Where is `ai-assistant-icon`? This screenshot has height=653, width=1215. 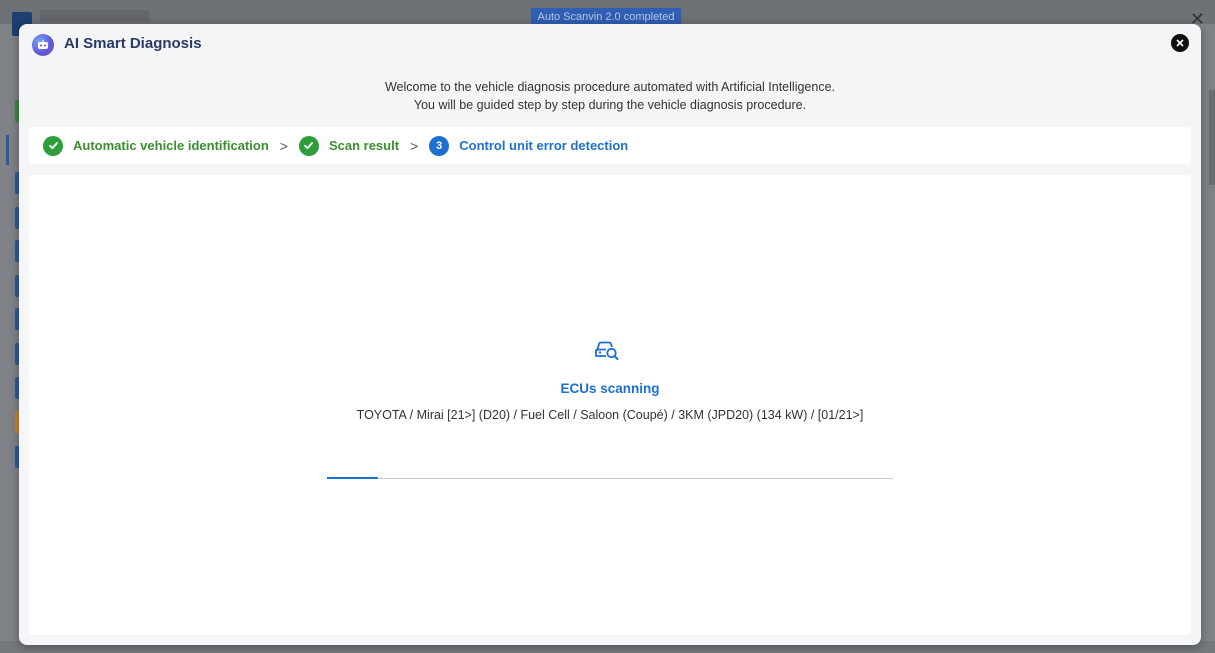 ai-assistant-icon is located at coordinates (43, 45).